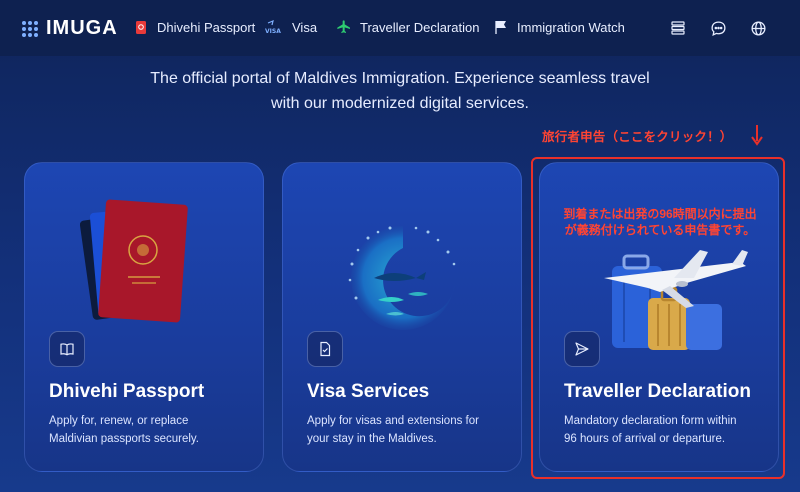 This screenshot has height=492, width=800. I want to click on globe-icon, so click(758, 28).